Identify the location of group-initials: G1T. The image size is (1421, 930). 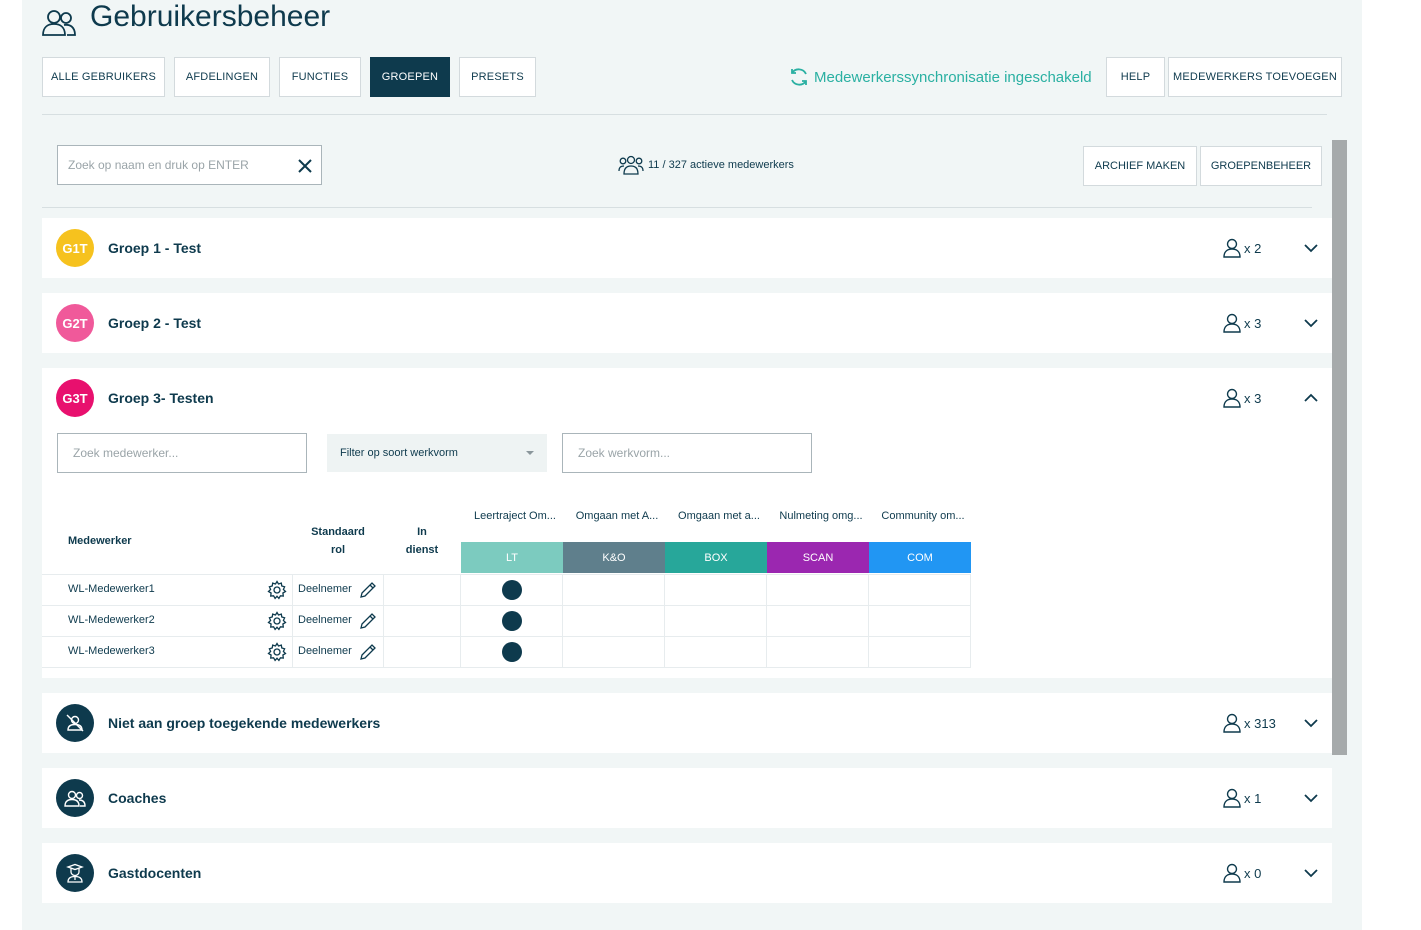
(75, 248).